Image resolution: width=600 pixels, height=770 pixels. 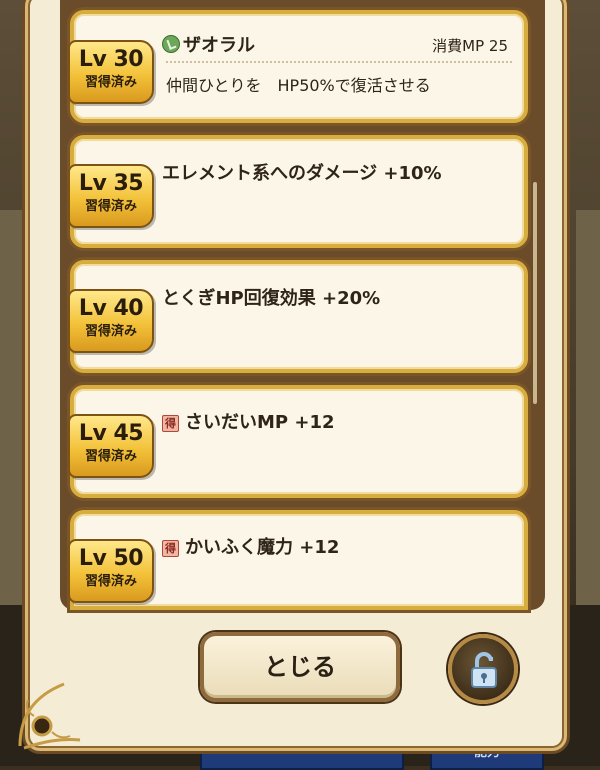 What do you see at coordinates (49, 716) in the screenshot?
I see `corner-ornament-icon` at bounding box center [49, 716].